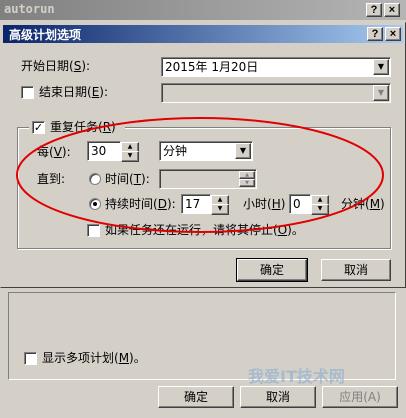 This screenshot has height=418, width=406. Describe the element at coordinates (296, 376) in the screenshot. I see `watermark-text: 我爱IT技术网` at that location.